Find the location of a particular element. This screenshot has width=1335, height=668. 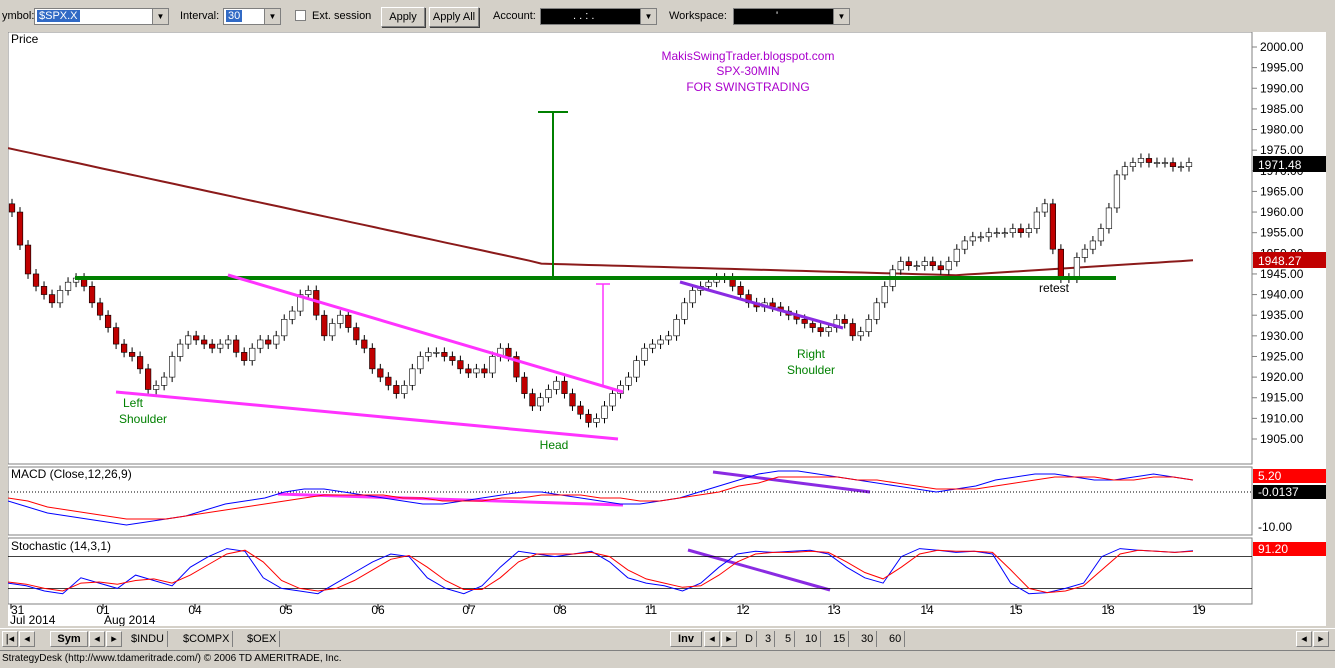

ext-session-label: Ext. session is located at coordinates (342, 16).